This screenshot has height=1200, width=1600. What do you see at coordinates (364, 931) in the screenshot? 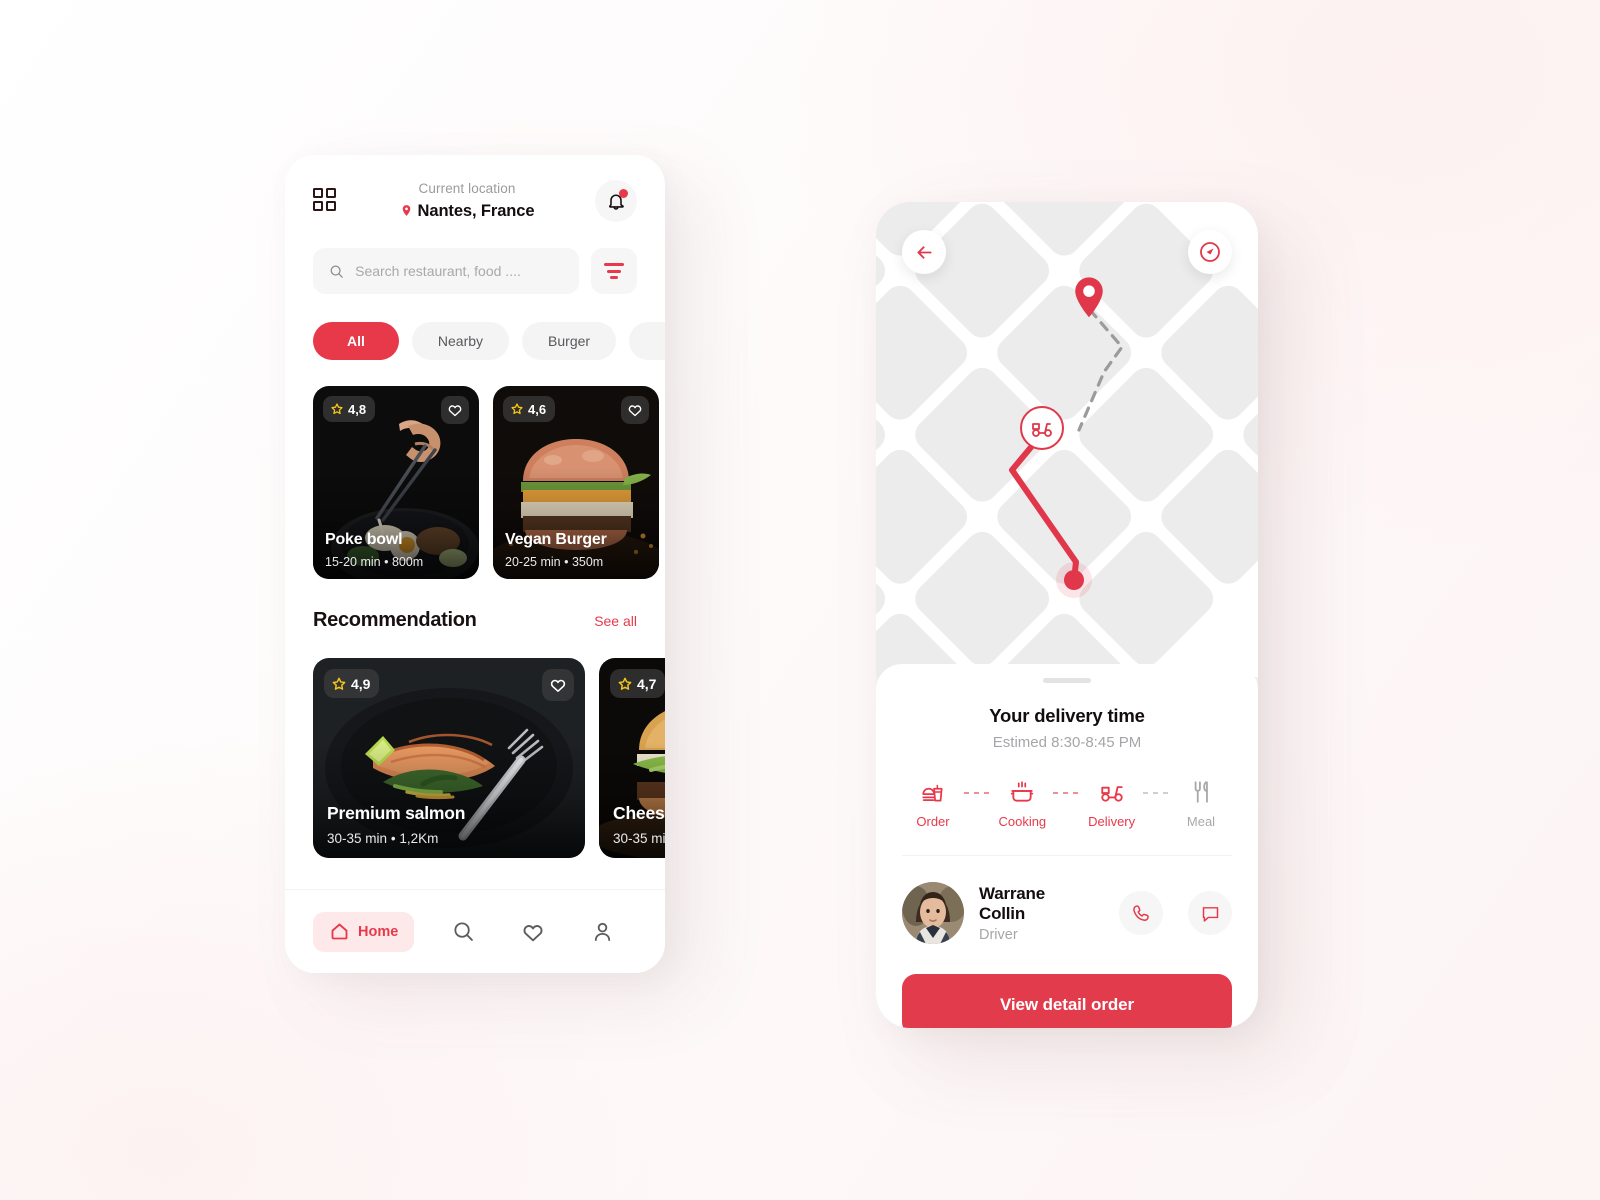
I see `tab-home: Home` at bounding box center [364, 931].